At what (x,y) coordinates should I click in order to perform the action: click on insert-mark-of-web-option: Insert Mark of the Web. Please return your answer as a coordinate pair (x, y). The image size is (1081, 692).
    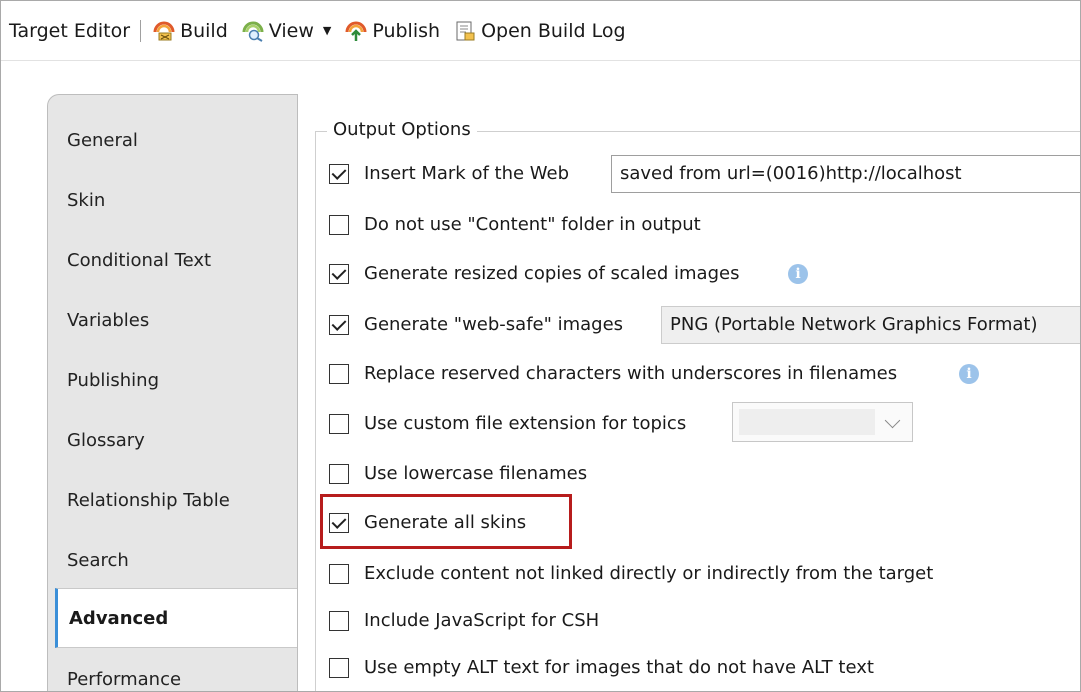
    Looking at the image, I should click on (449, 173).